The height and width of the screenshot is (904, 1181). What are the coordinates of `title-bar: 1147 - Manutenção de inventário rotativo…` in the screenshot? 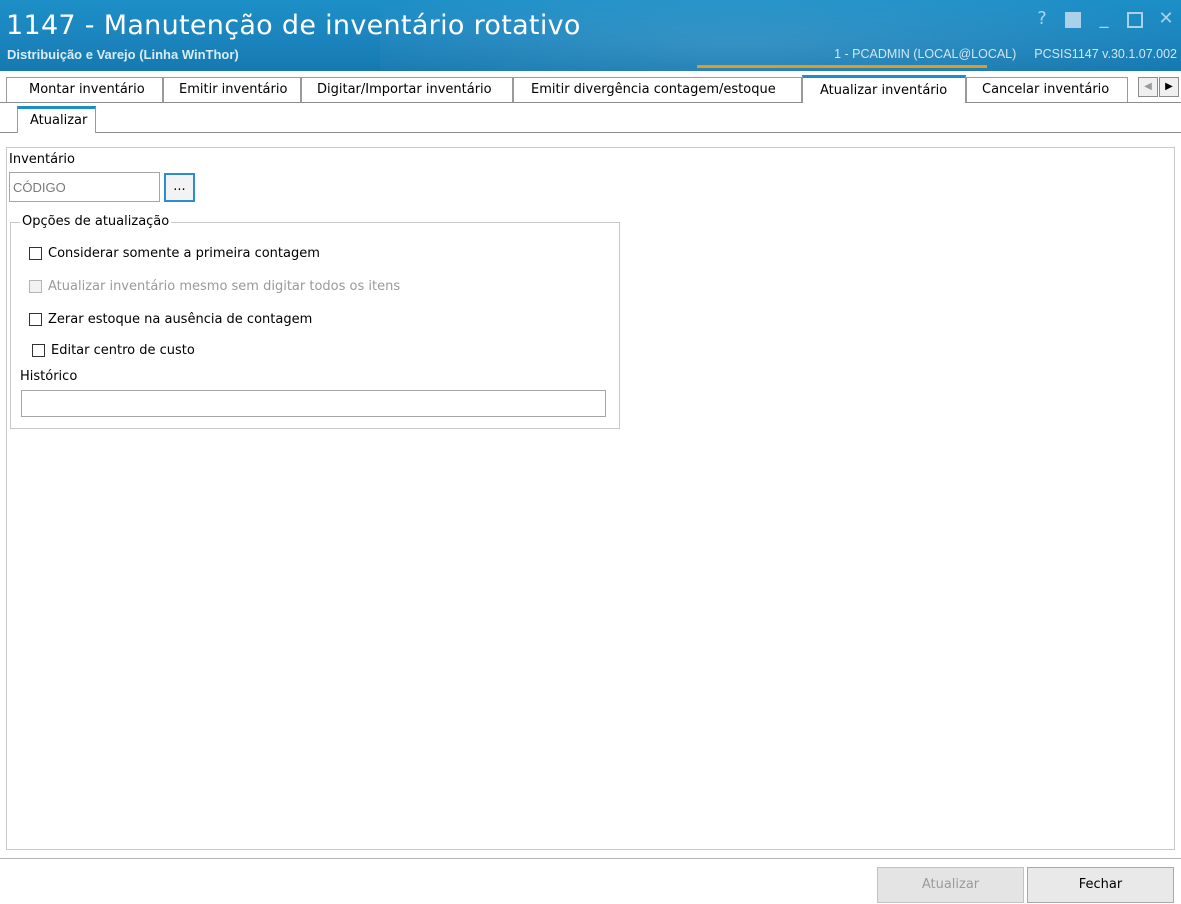 It's located at (590, 35).